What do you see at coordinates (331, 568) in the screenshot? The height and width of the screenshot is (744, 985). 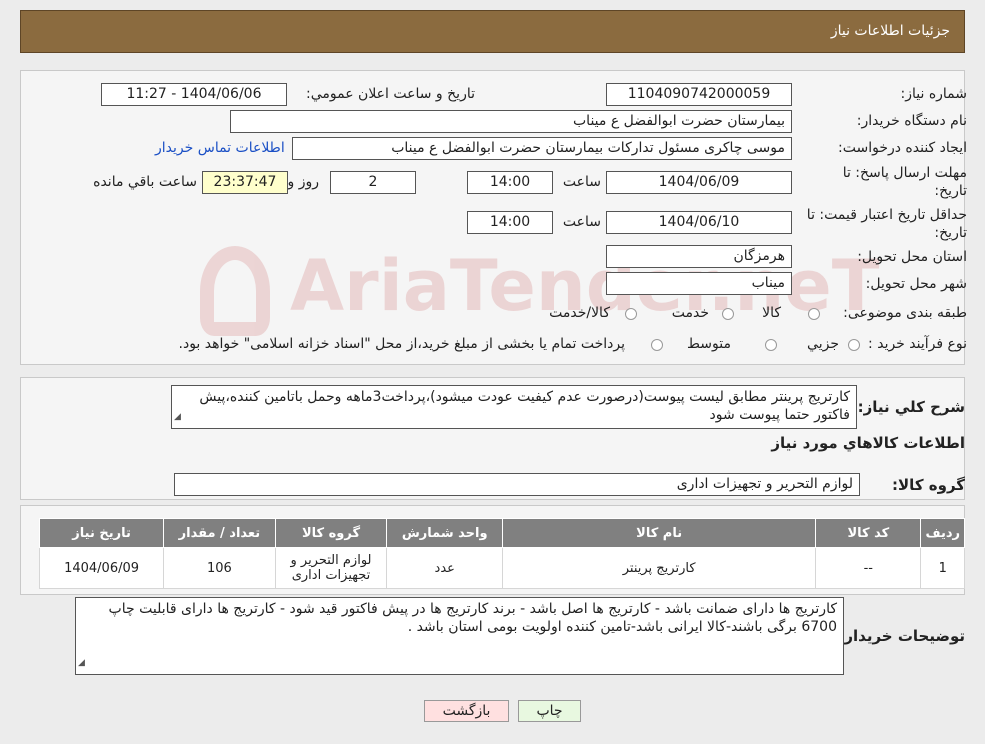 I see `cell-item-group: لوازم التحریر و تجهیزات اداری` at bounding box center [331, 568].